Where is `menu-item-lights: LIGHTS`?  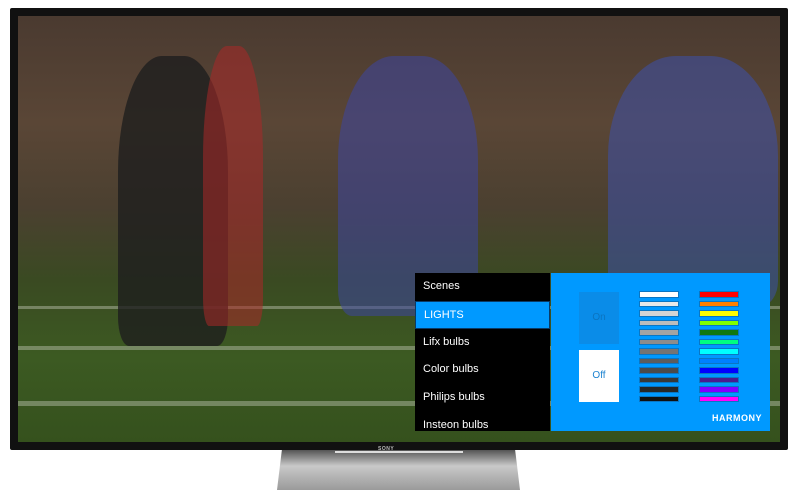 menu-item-lights: LIGHTS is located at coordinates (482, 314).